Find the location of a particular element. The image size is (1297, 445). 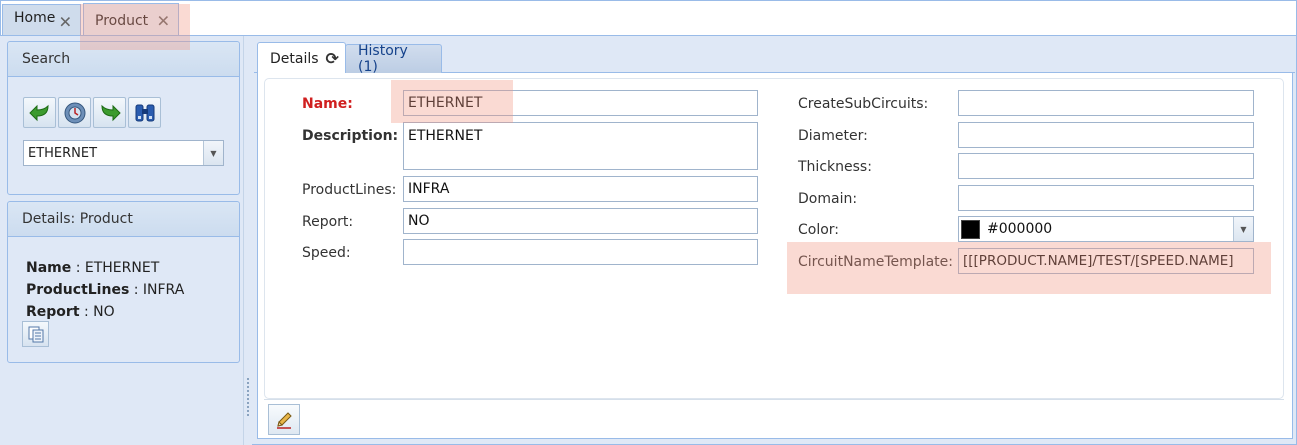

circuitnametemplate-label: CircuitNameTemplate: is located at coordinates (875, 262).